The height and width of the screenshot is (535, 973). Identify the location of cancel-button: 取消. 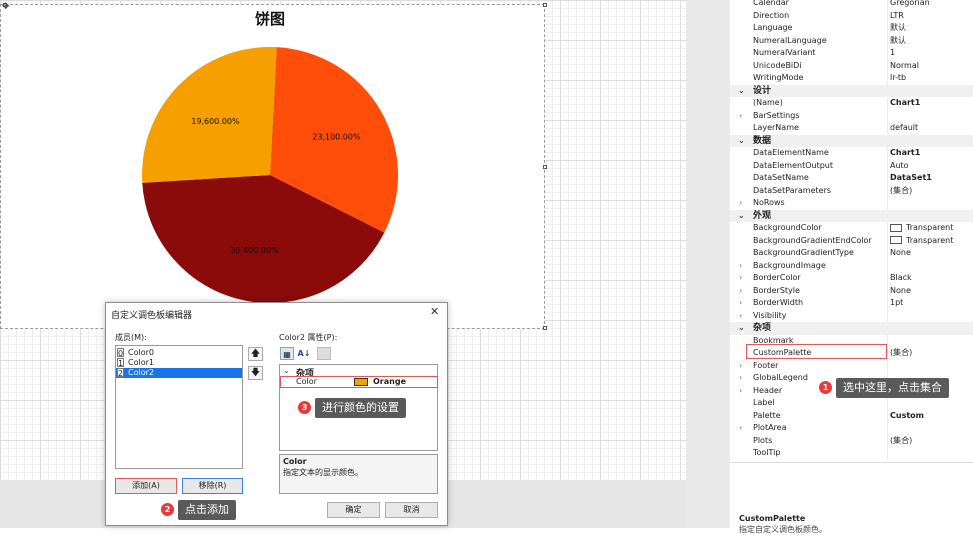
(411, 510).